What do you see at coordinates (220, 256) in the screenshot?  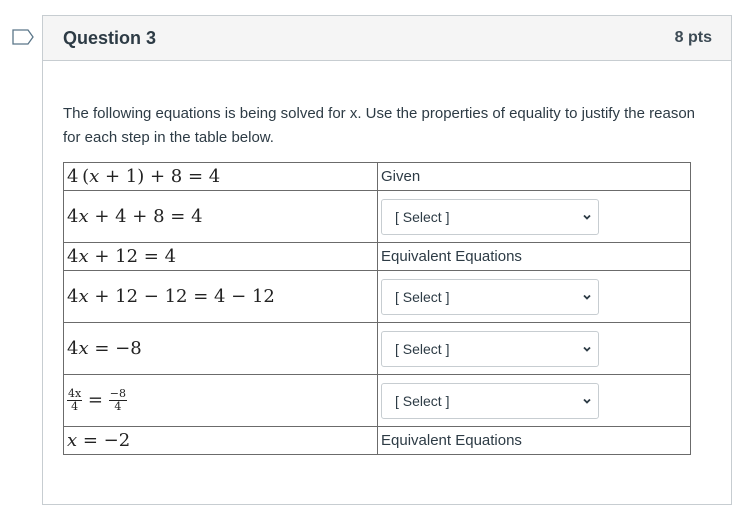 I see `equation-cell: 4x + 12 = 4` at bounding box center [220, 256].